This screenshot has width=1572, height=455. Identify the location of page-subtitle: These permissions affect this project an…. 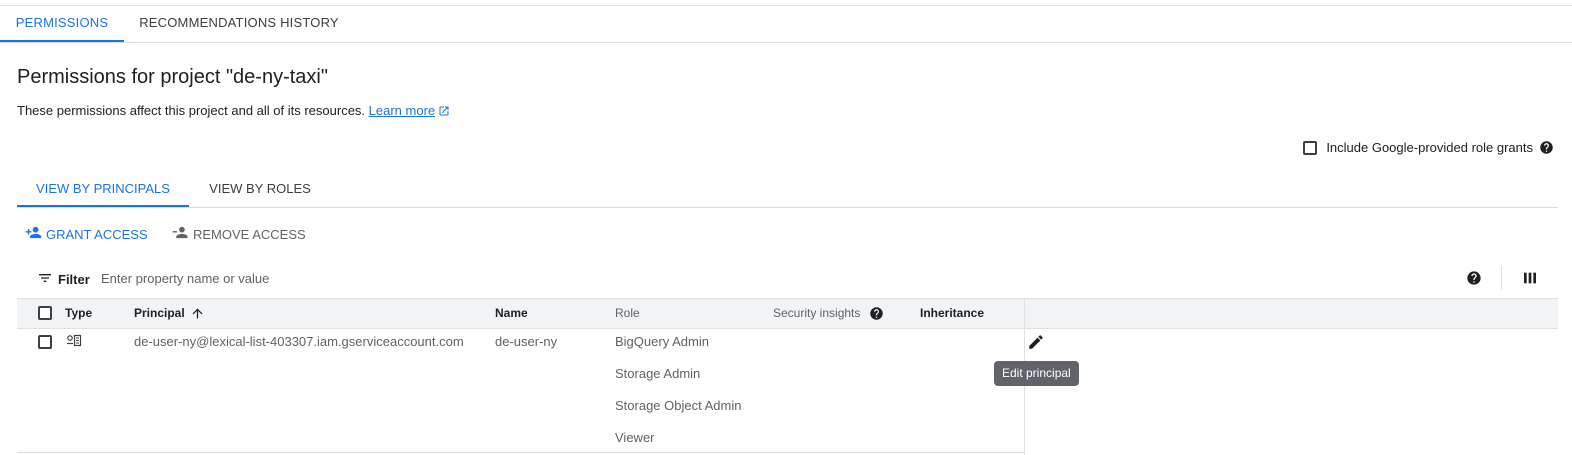
(233, 111).